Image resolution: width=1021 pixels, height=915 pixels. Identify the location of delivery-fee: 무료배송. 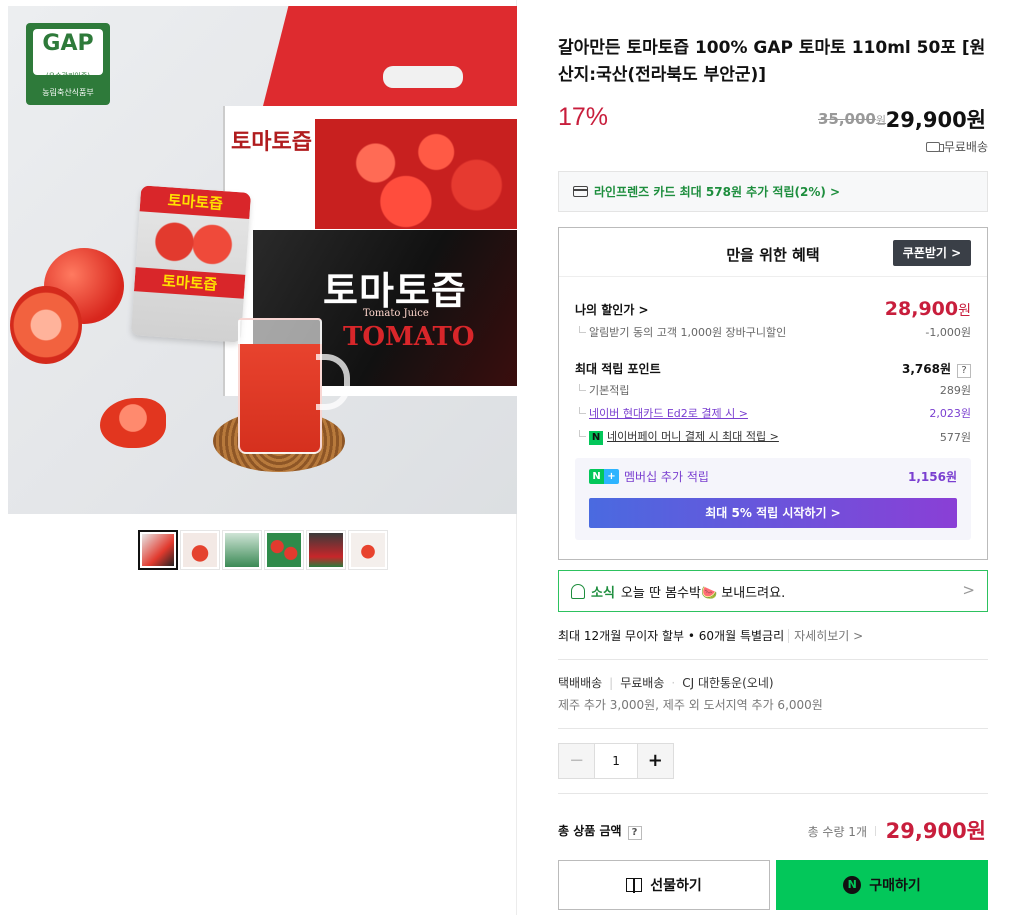
(642, 683).